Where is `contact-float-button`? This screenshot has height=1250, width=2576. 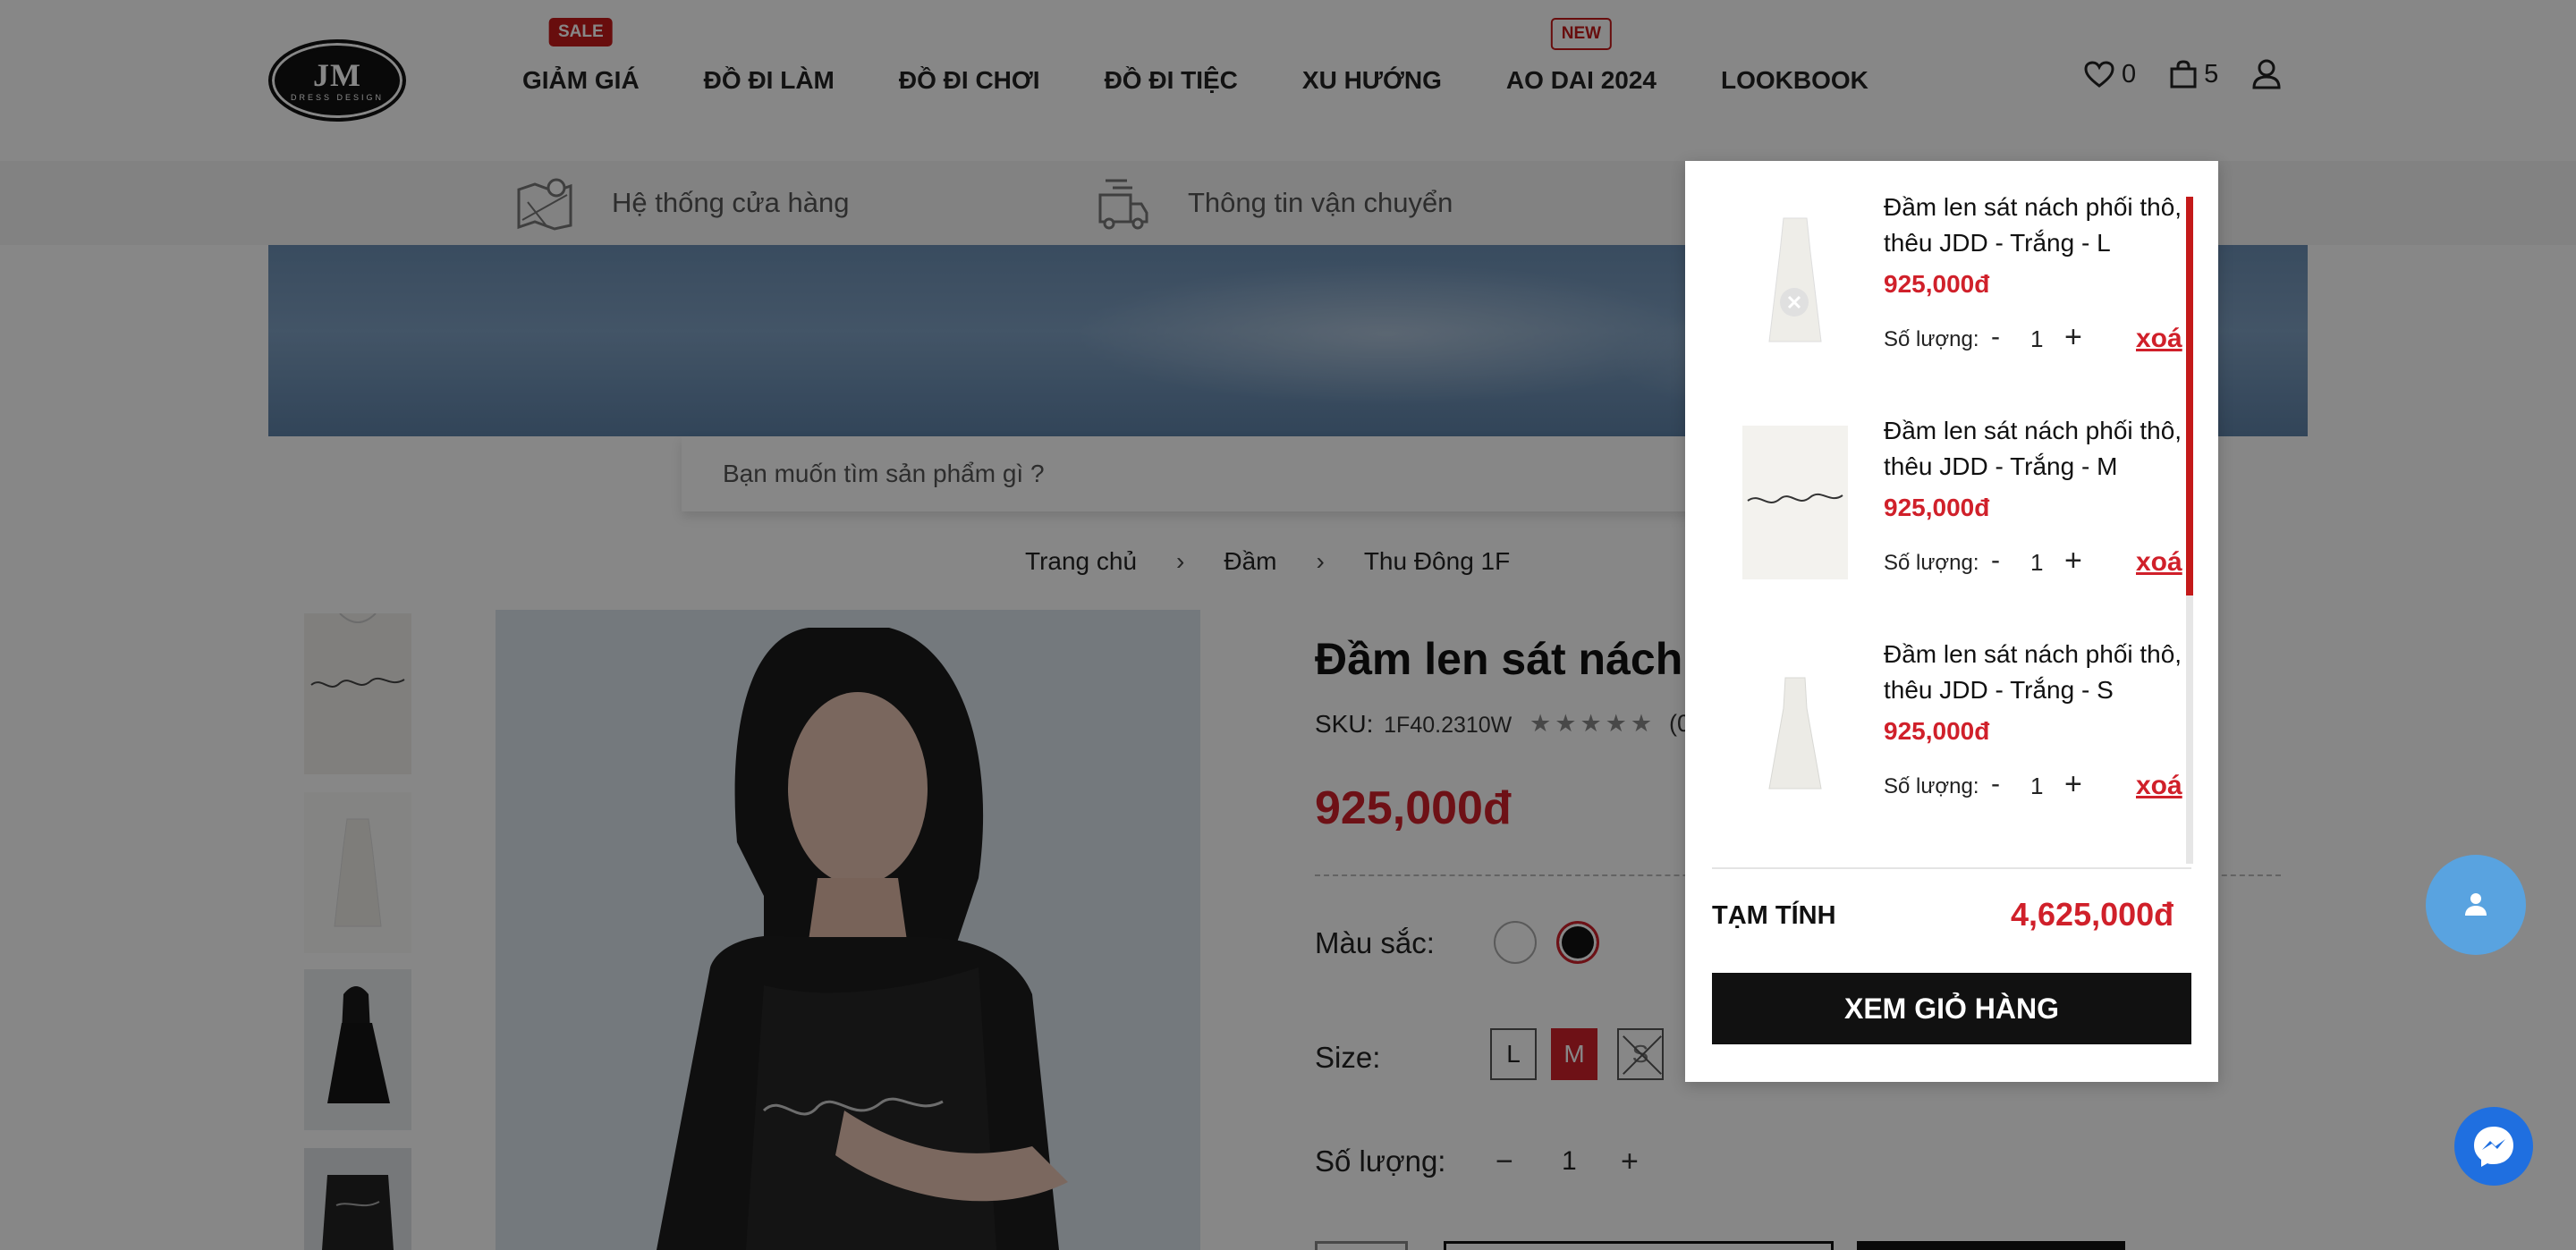
contact-float-button is located at coordinates (2476, 905).